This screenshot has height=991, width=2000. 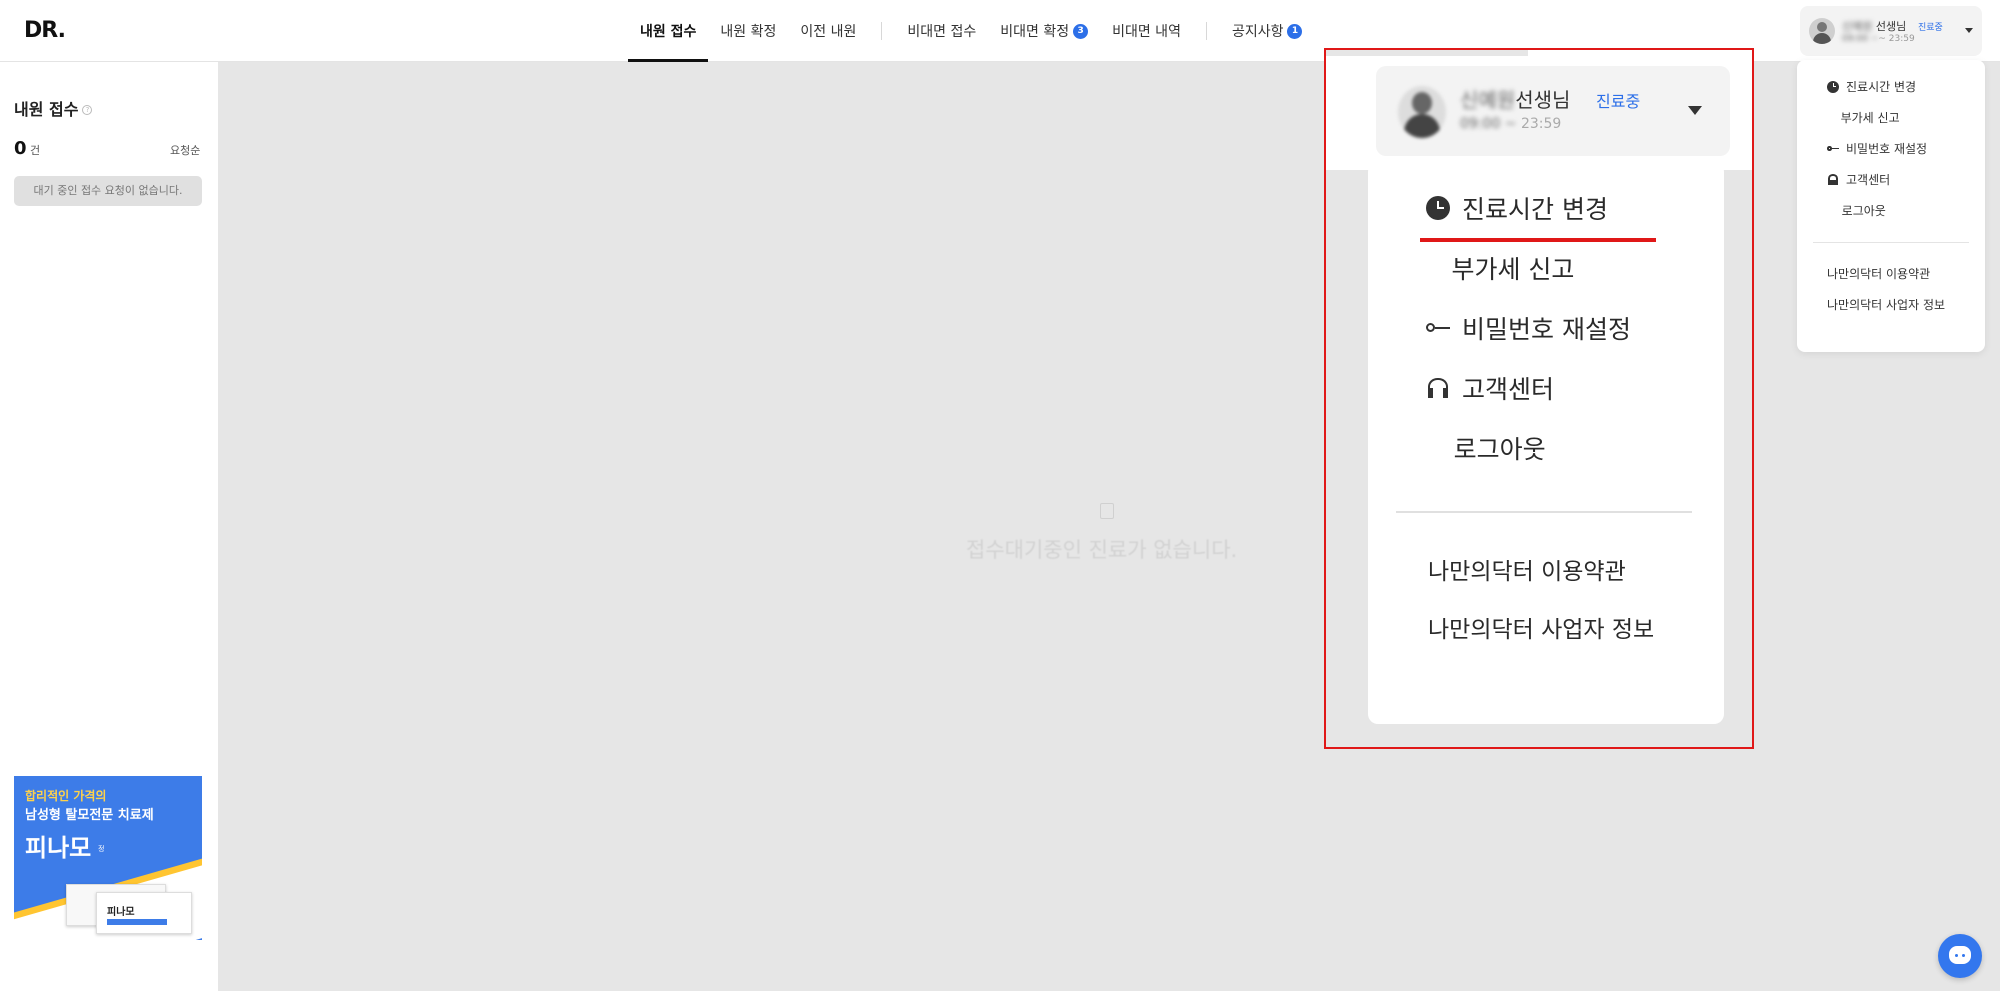 What do you see at coordinates (20, 148) in the screenshot?
I see `request-count: 0` at bounding box center [20, 148].